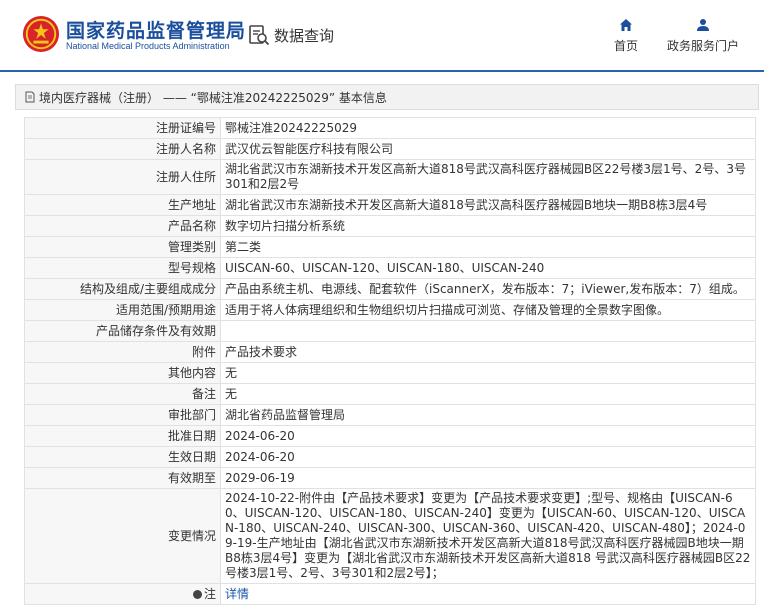 This screenshot has width=764, height=616. I want to click on table-row: 审批部门 湖北省药品监督管理局, so click(390, 415).